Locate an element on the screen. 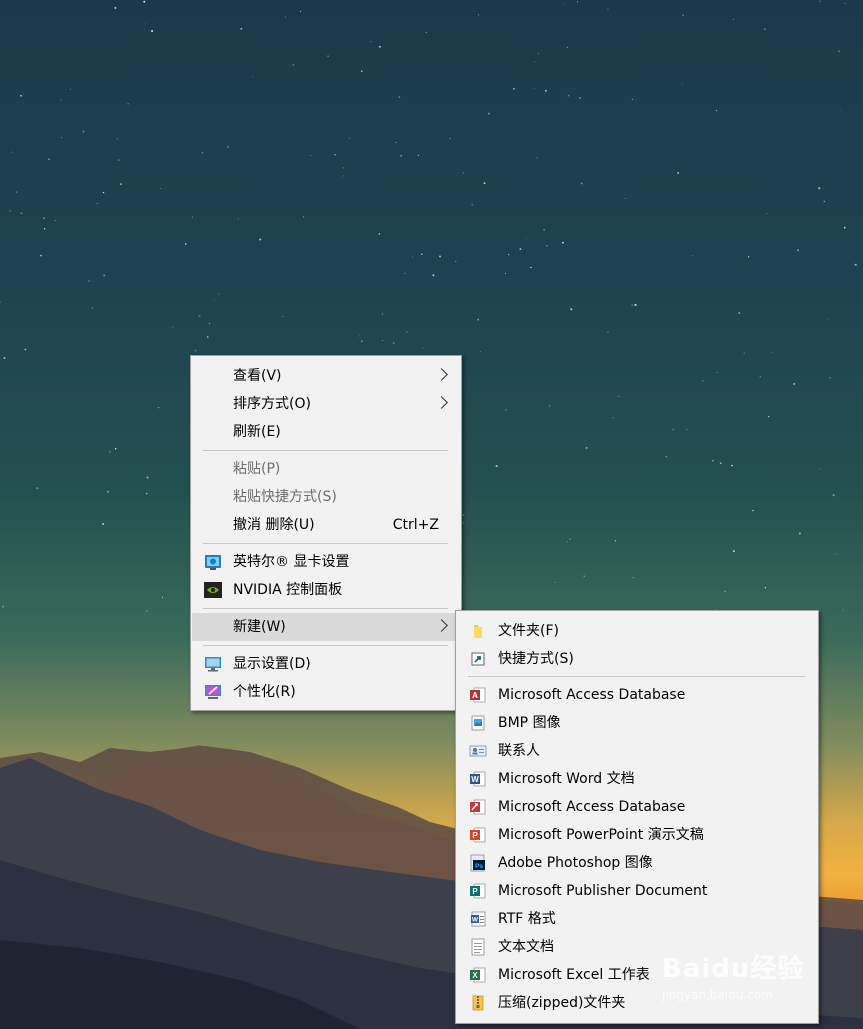 The image size is (863, 1029). menu-item-label: Microsoft PowerPoint 演示文稿 is located at coordinates (601, 835).